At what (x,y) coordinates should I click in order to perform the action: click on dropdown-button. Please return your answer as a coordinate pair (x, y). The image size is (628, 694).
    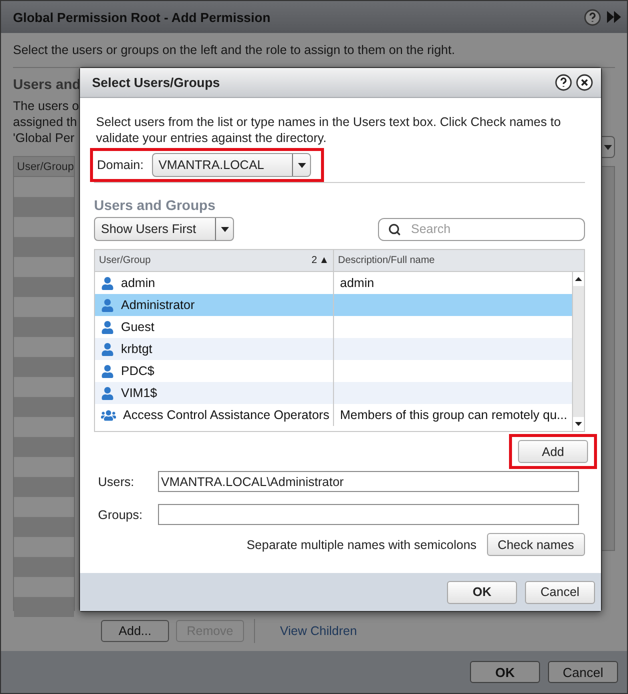
    Looking at the image, I should click on (608, 147).